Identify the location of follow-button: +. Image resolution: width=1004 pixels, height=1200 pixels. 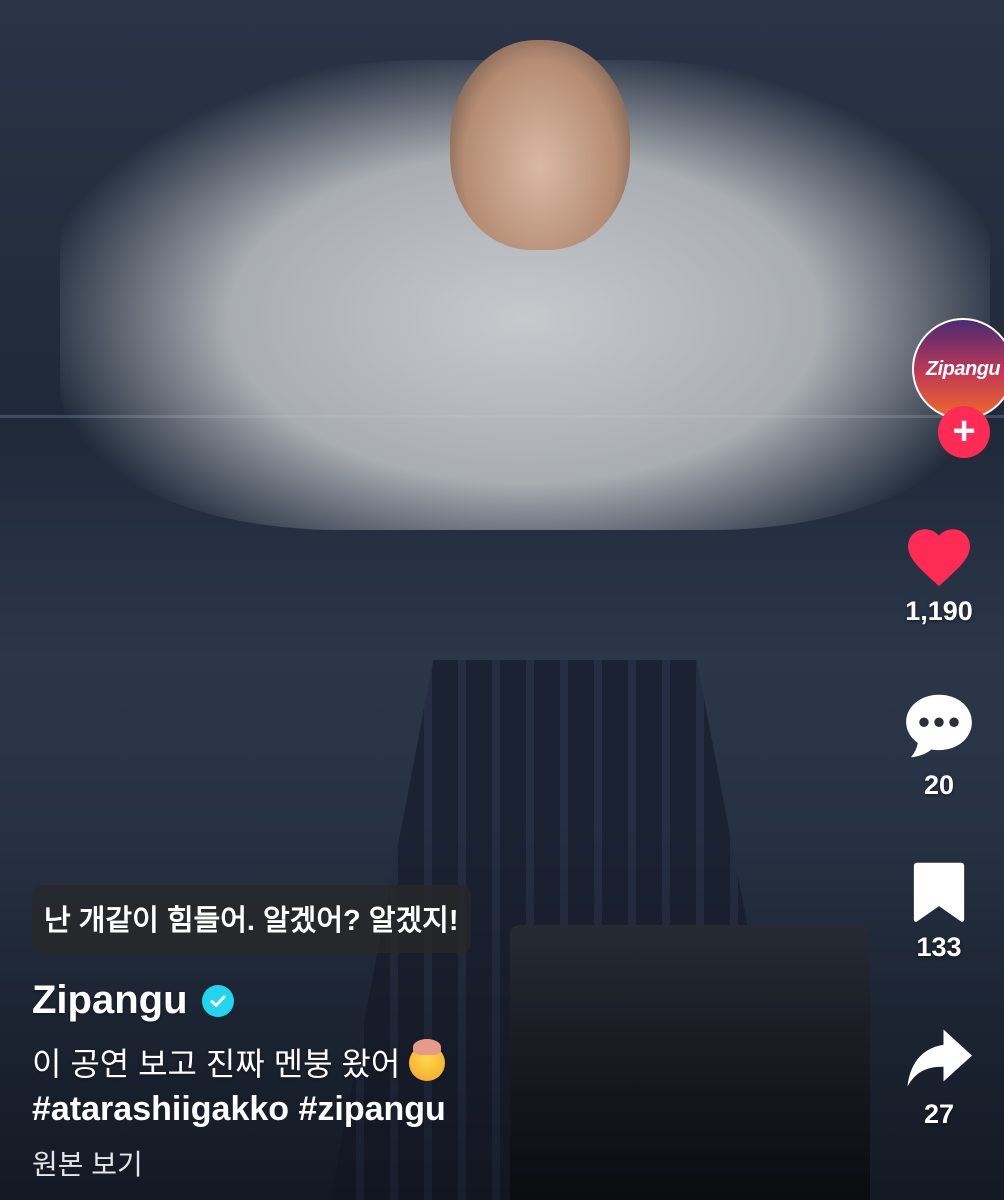
(964, 432).